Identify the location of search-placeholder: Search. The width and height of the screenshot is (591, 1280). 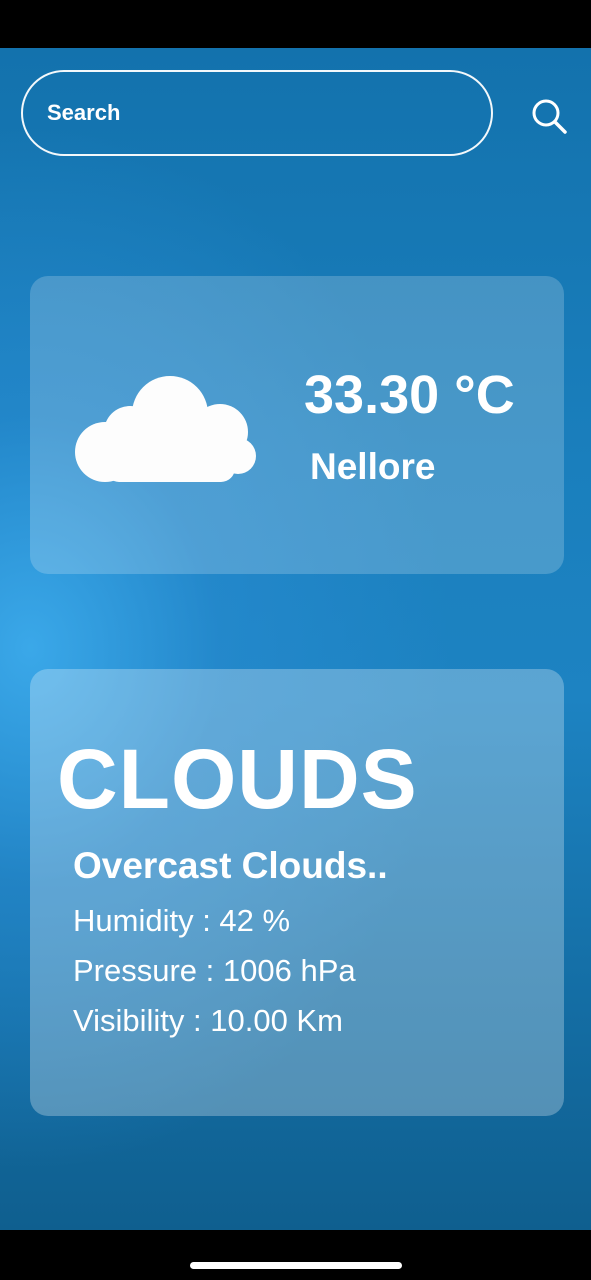
(84, 112).